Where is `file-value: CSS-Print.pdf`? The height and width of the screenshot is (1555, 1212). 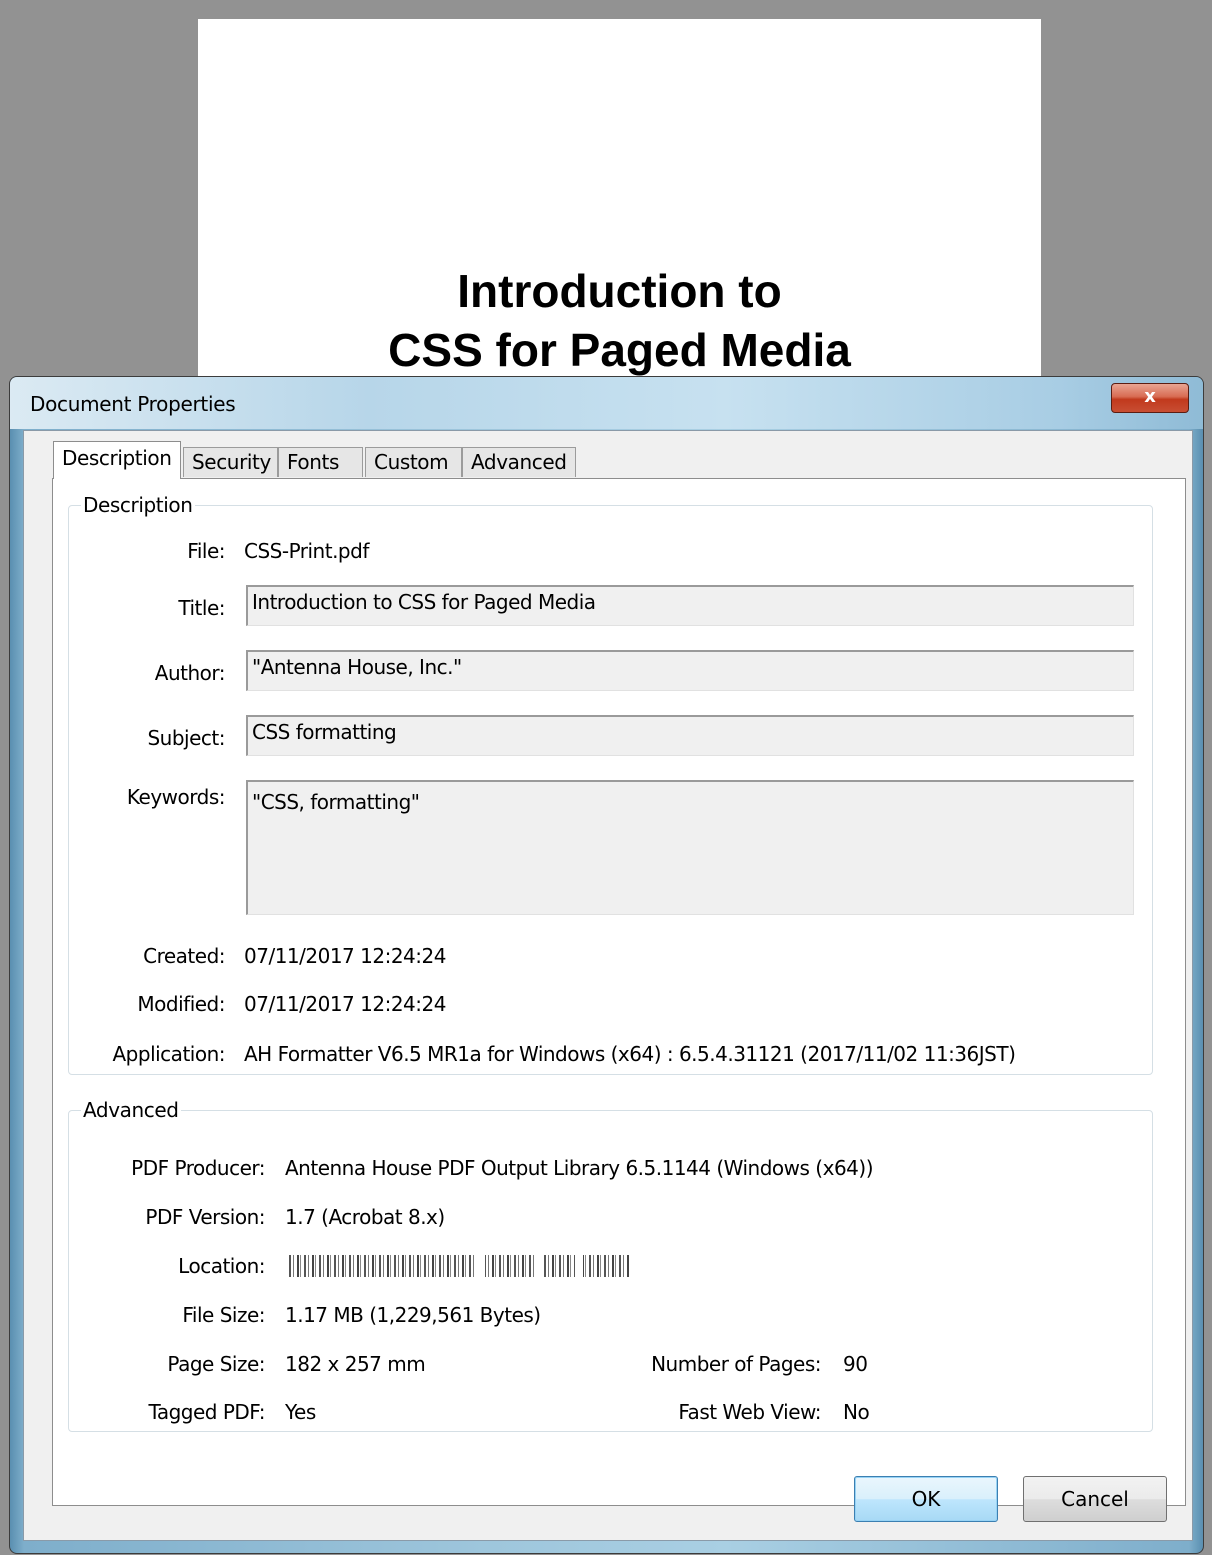
file-value: CSS-Print.pdf is located at coordinates (306, 551).